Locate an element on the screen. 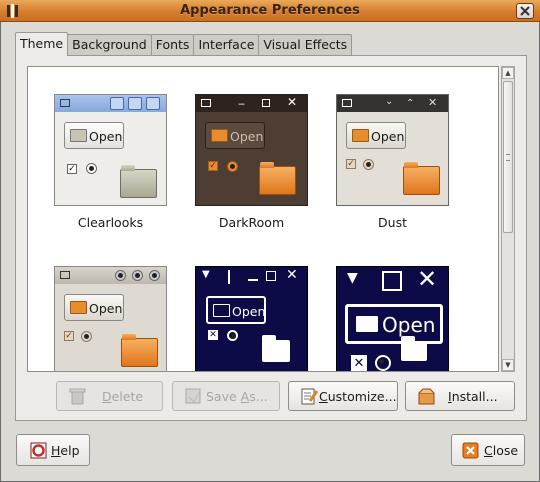 Image resolution: width=540 pixels, height=482 pixels. scrollbar-thumb is located at coordinates (508, 157).